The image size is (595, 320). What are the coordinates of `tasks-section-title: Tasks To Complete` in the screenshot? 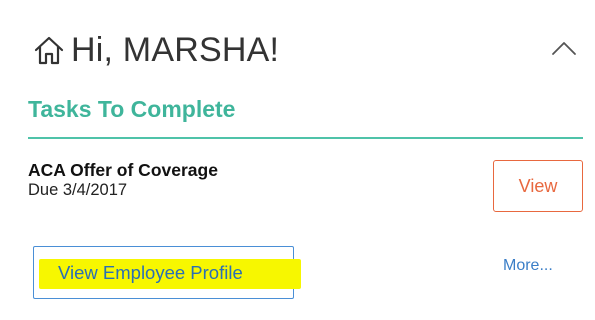 It's located at (132, 109).